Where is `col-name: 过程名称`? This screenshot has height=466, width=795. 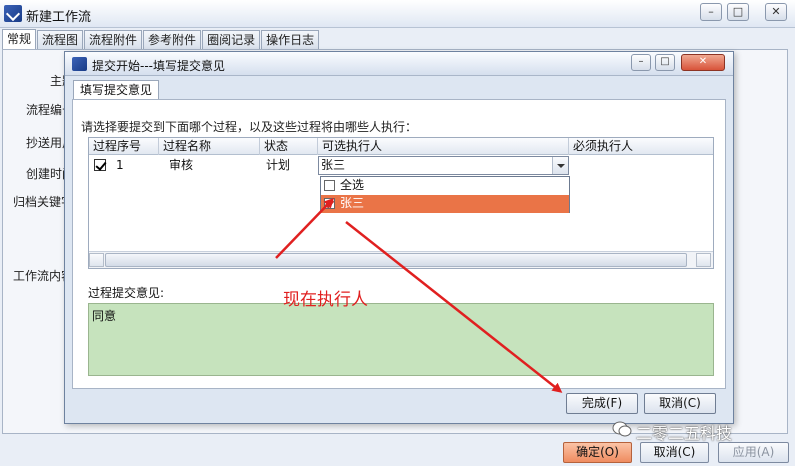
col-name: 过程名称 is located at coordinates (209, 146).